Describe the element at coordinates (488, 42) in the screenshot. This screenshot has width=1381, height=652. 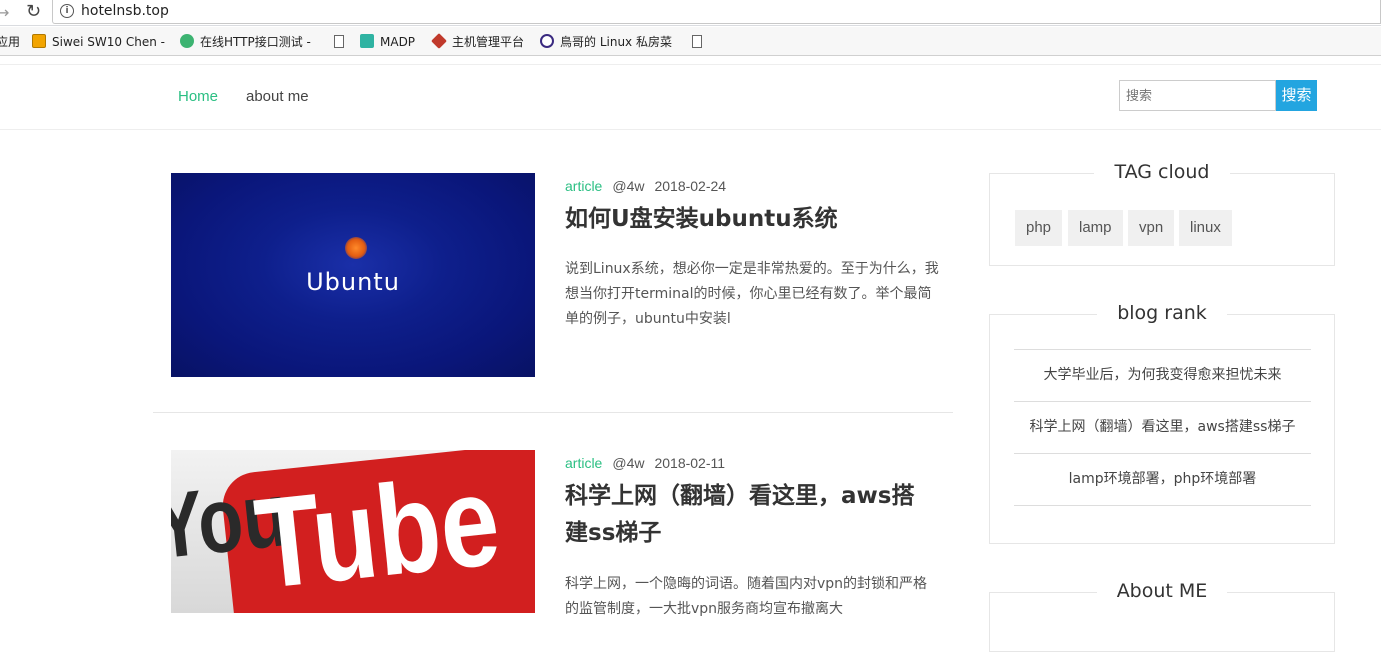
I see `bookmark-label: 主机管理平台` at that location.